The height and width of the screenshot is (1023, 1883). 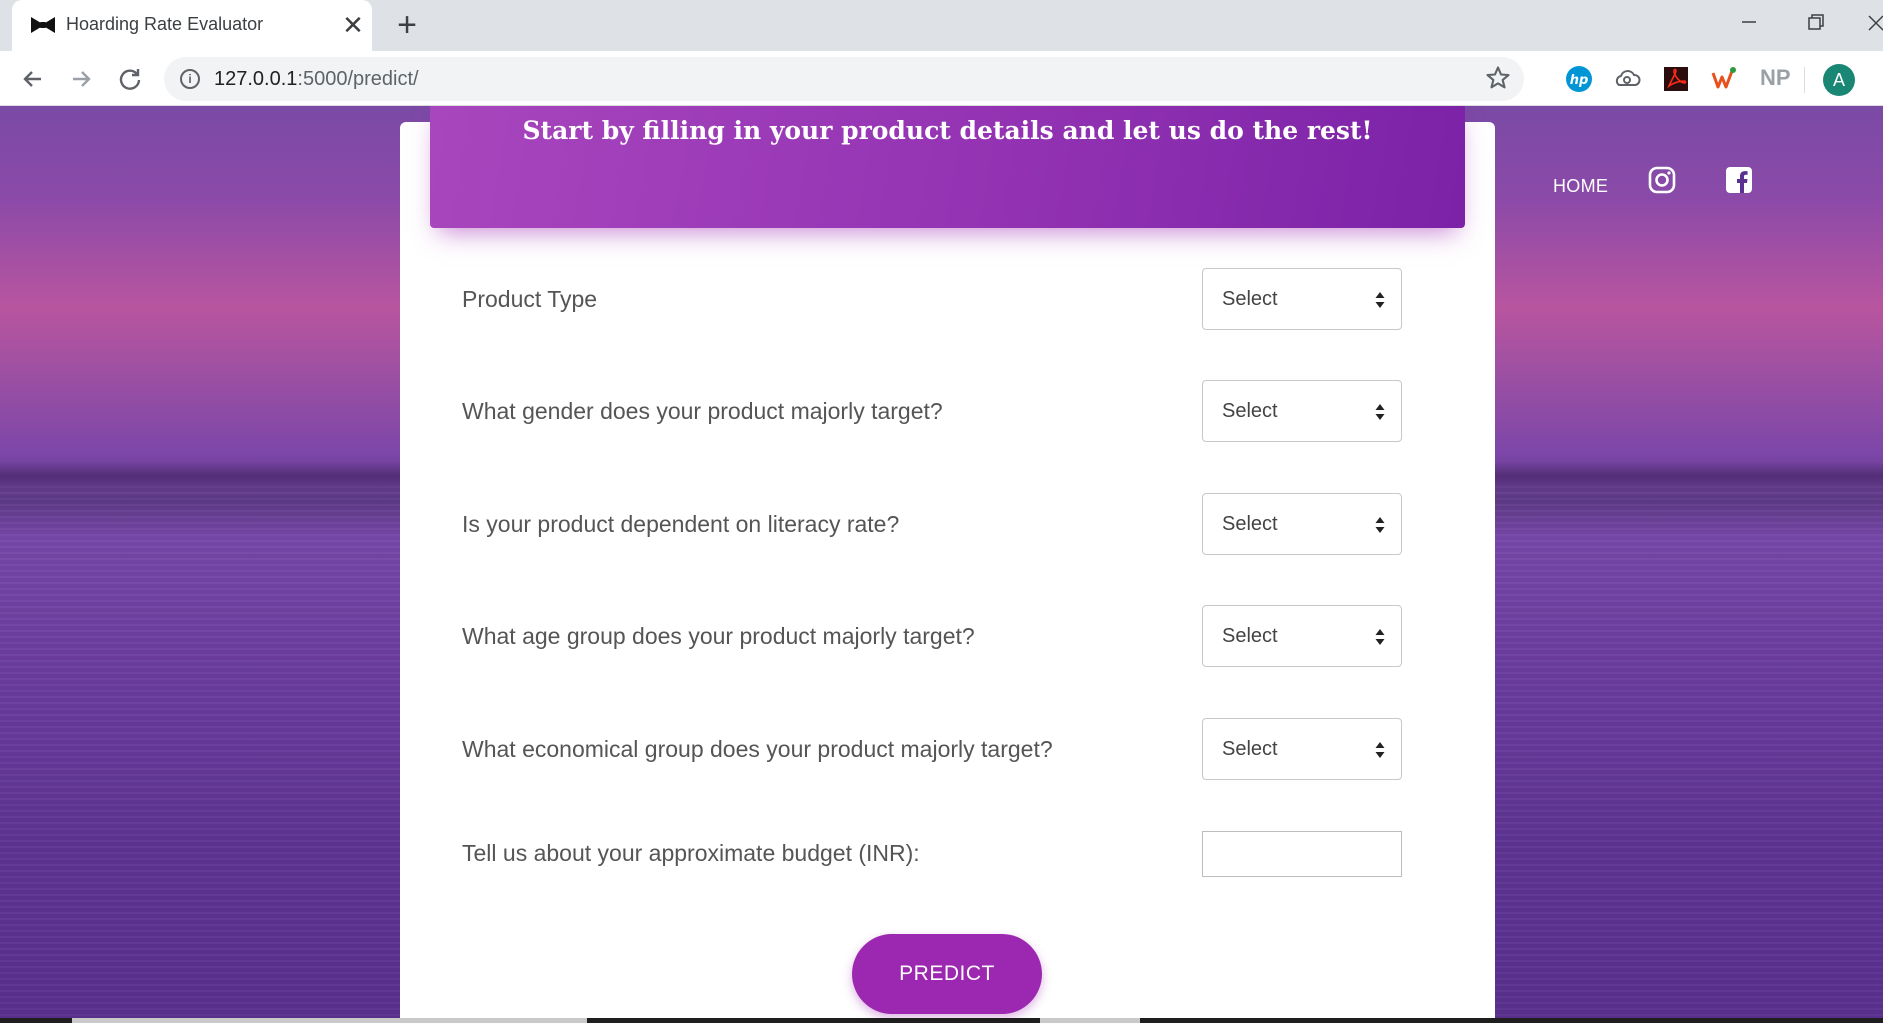 What do you see at coordinates (407, 25) in the screenshot?
I see `new-tab-icon: +` at bounding box center [407, 25].